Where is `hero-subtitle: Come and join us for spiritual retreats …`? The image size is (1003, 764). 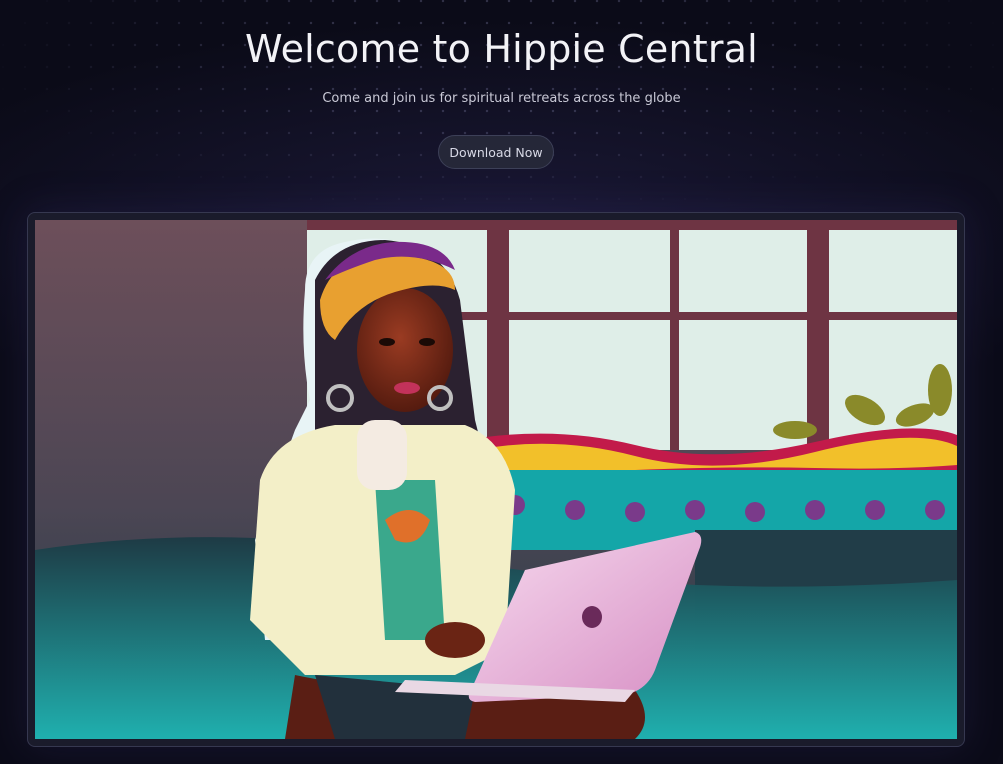 hero-subtitle: Come and join us for spiritual retreats … is located at coordinates (501, 98).